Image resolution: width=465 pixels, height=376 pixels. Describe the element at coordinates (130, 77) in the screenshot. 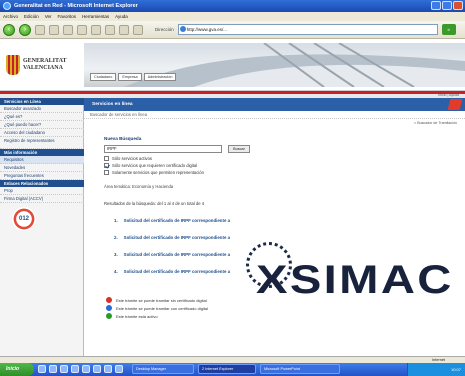

I see `nav-company: Empresa` at that location.